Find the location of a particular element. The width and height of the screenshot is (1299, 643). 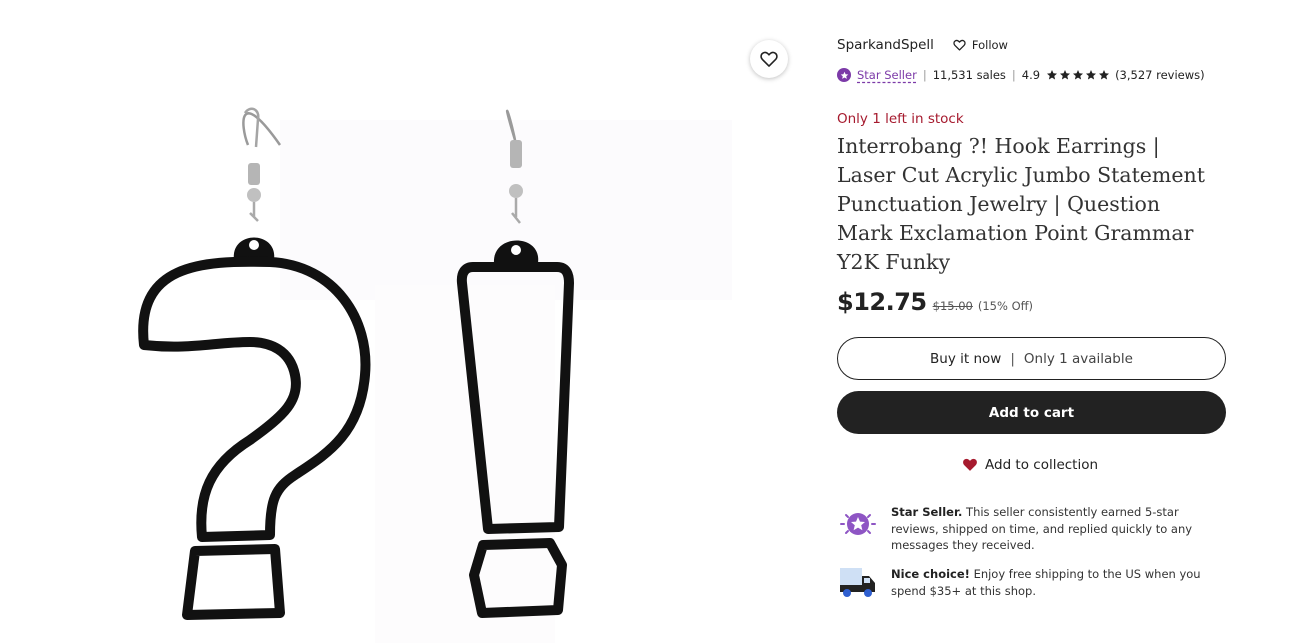

follow-button: Follow is located at coordinates (980, 45).